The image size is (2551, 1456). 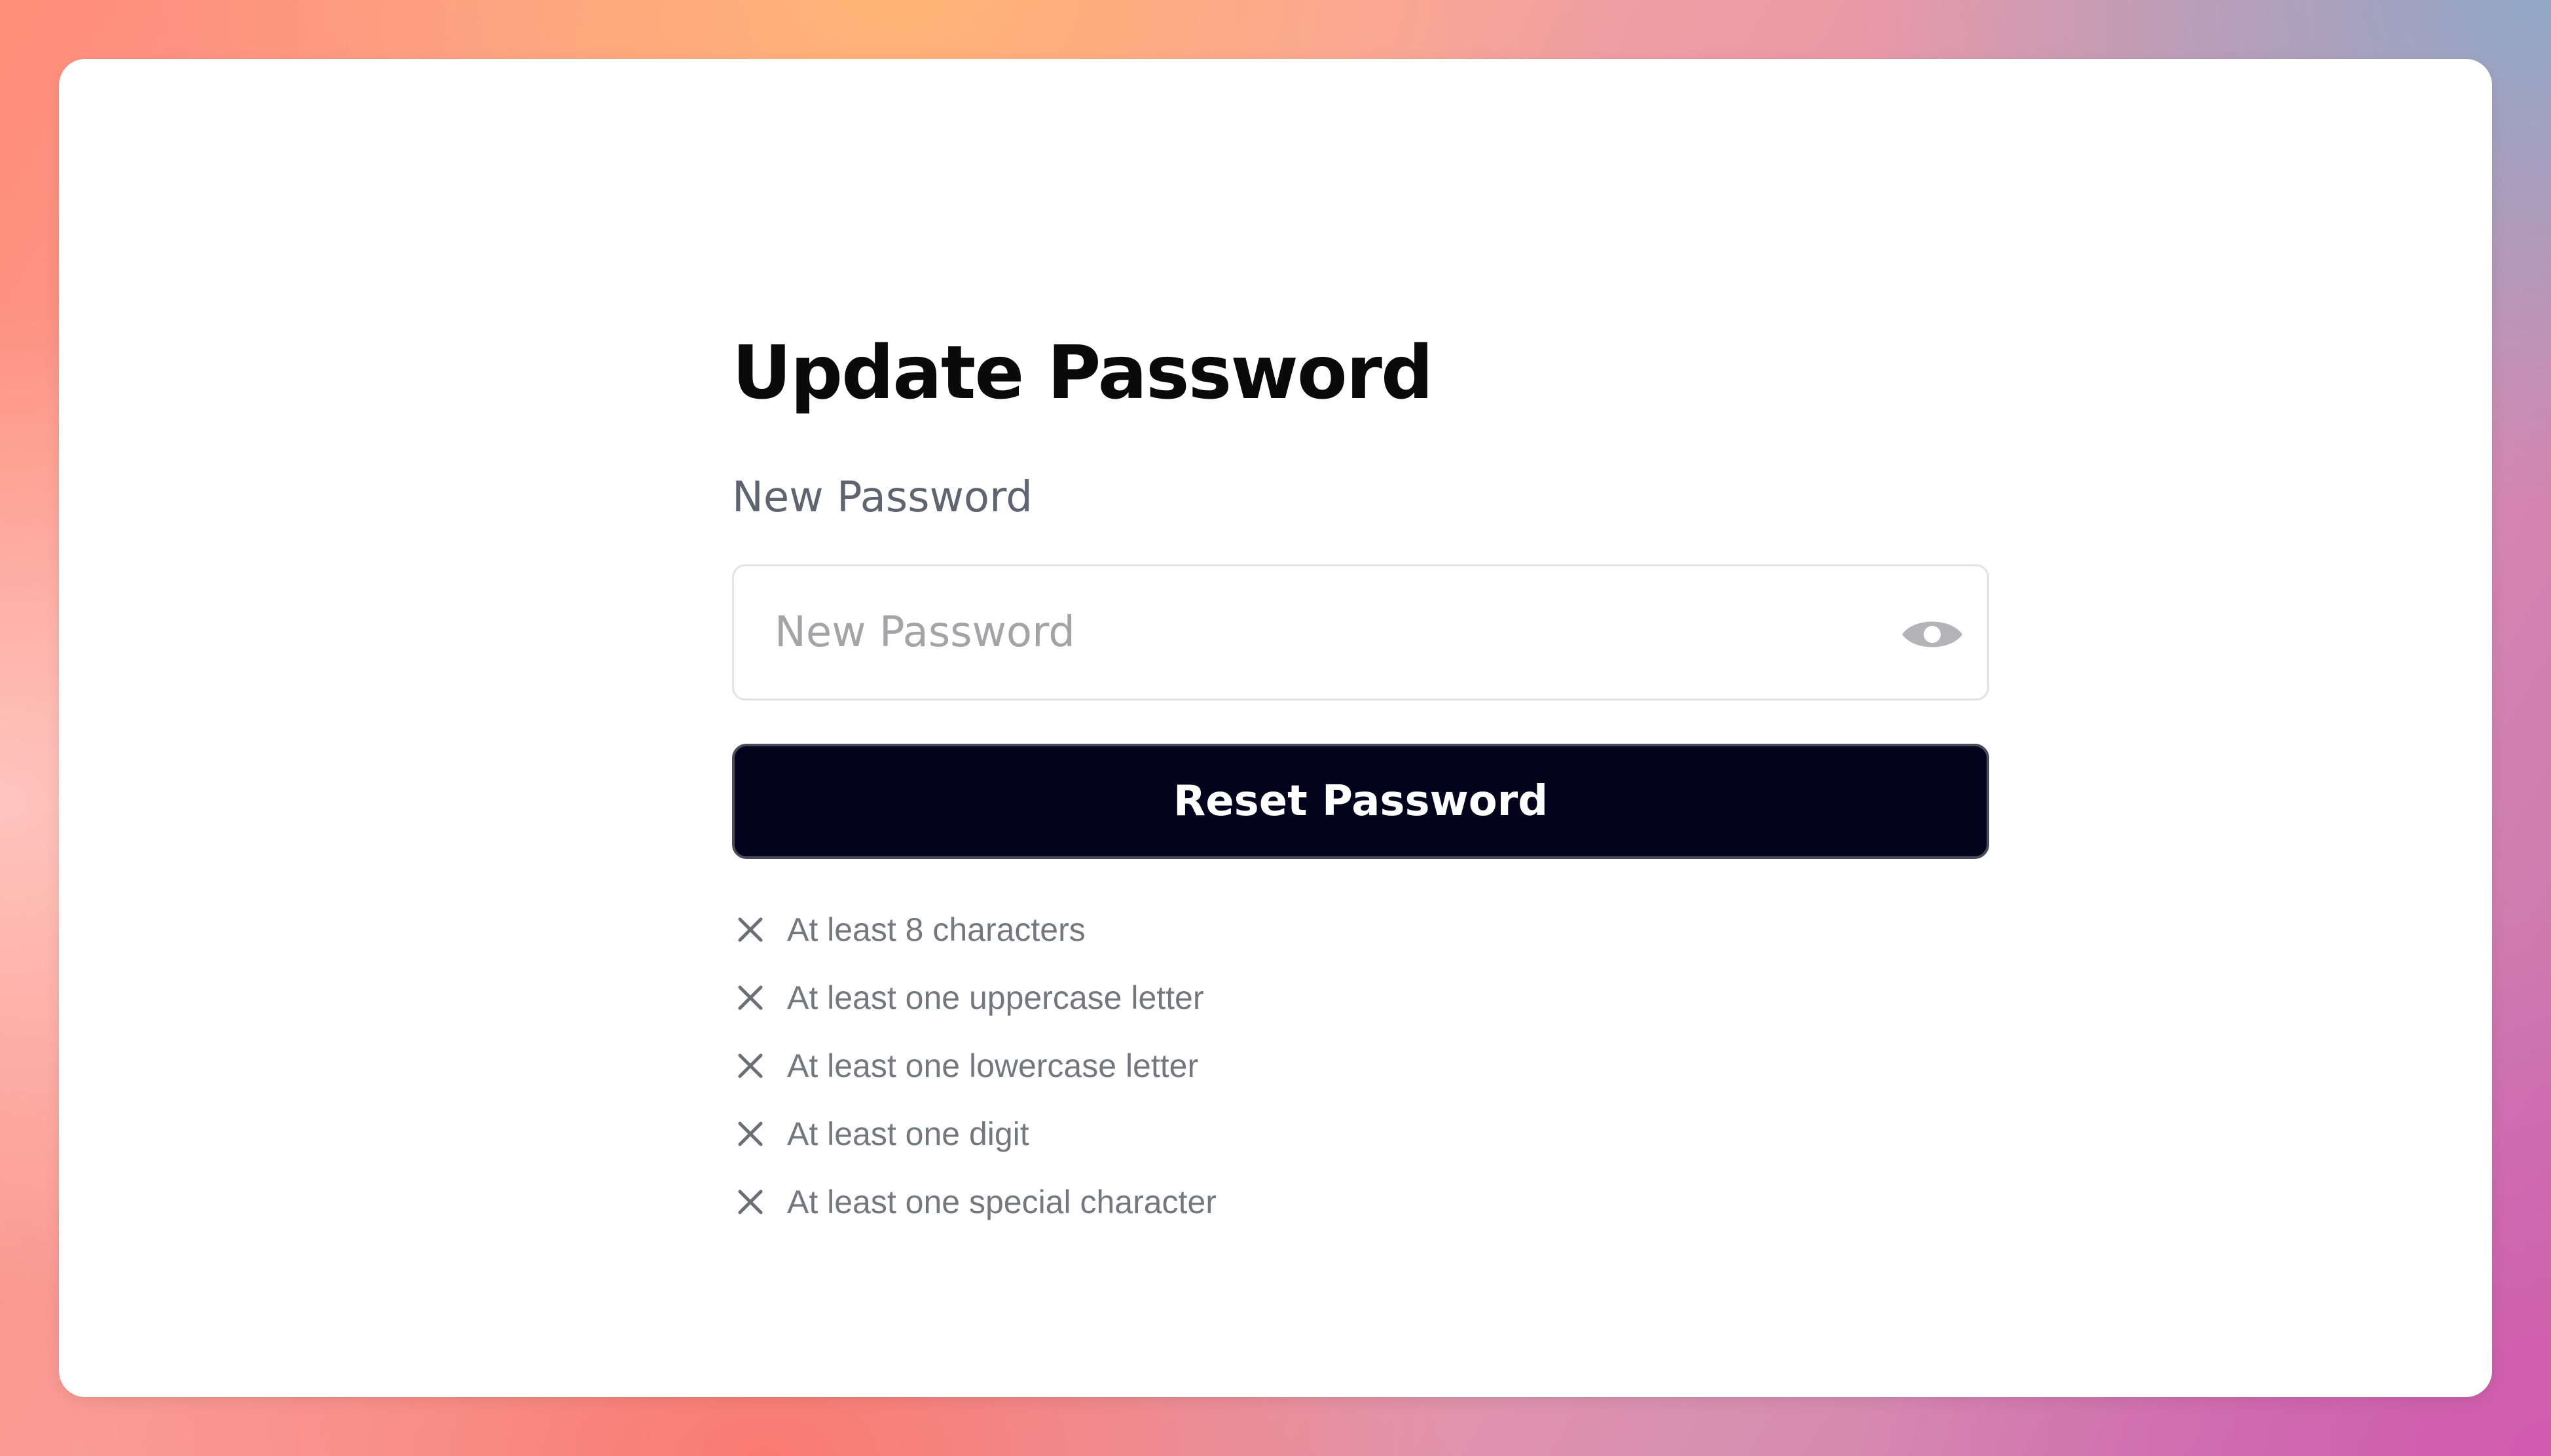 I want to click on page-title: Update Password, so click(x=1082, y=373).